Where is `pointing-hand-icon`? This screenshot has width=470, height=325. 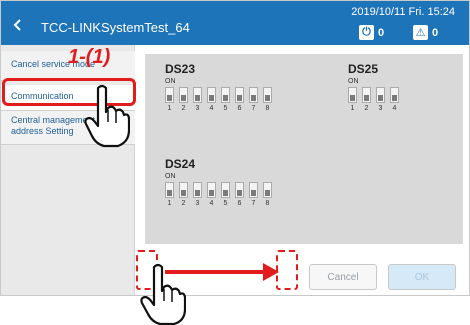
pointing-hand-icon is located at coordinates (107, 116).